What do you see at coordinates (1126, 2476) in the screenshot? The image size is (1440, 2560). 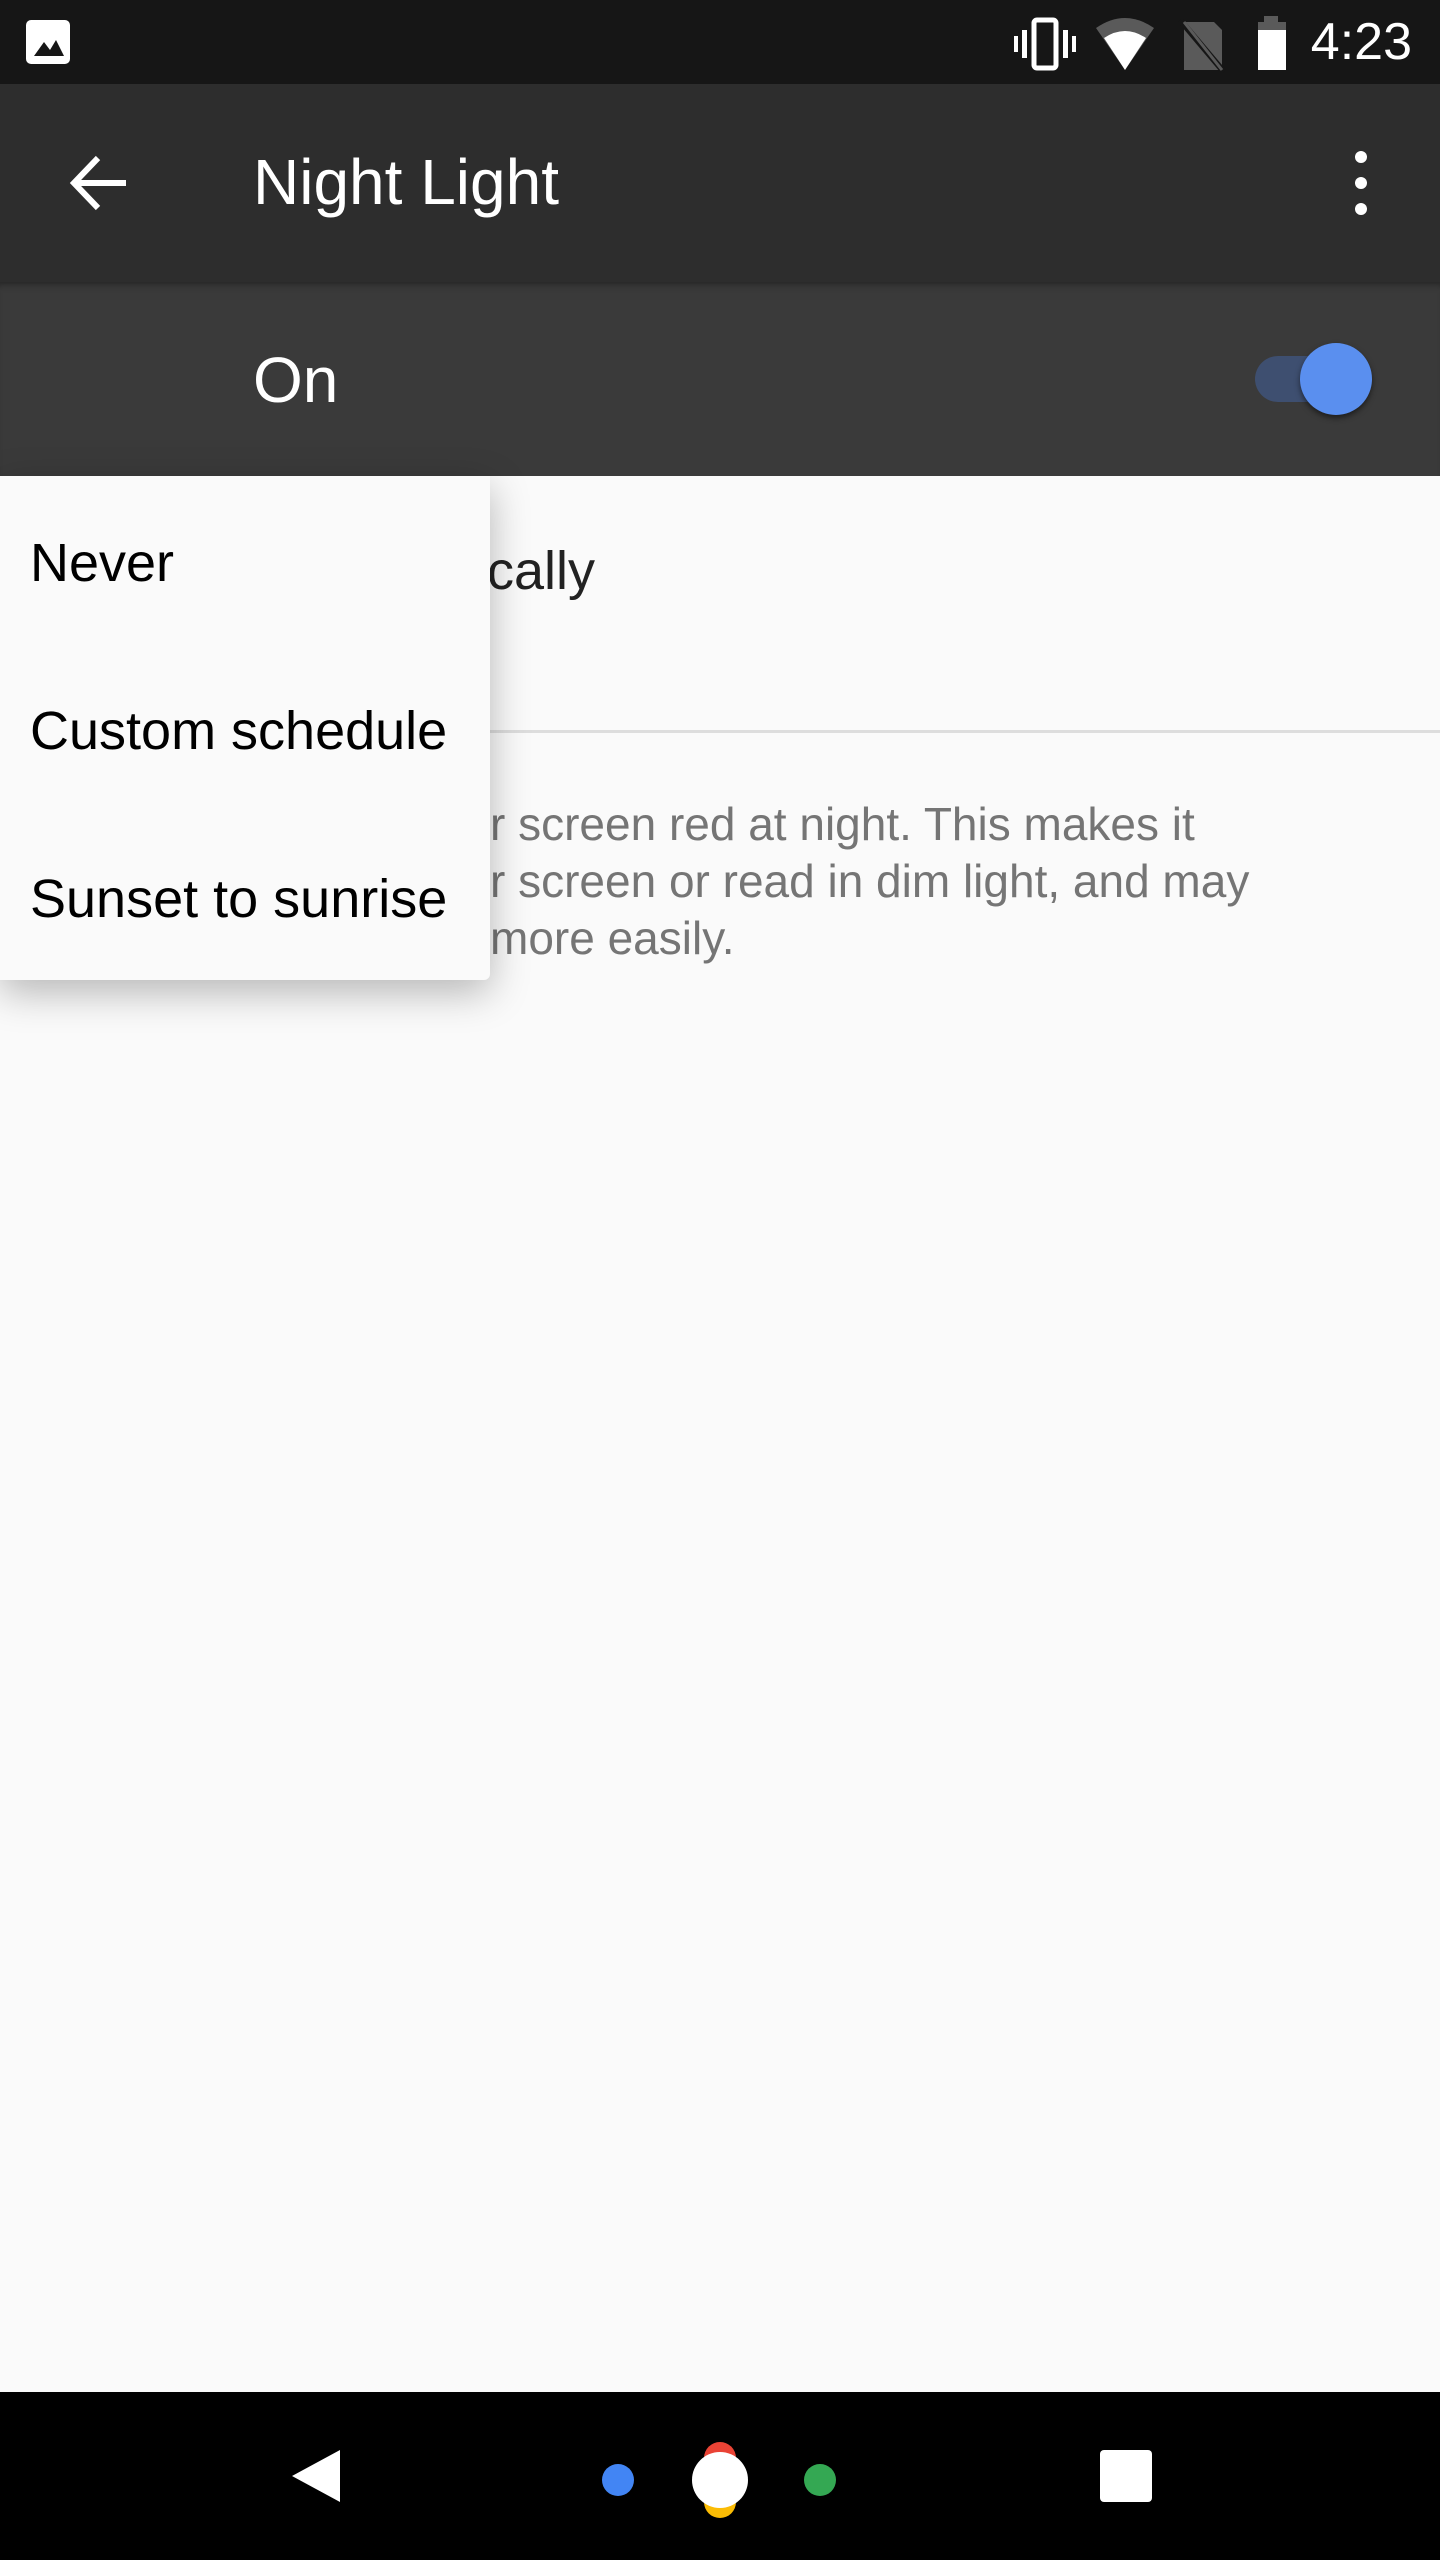 I see `recents-square-icon` at bounding box center [1126, 2476].